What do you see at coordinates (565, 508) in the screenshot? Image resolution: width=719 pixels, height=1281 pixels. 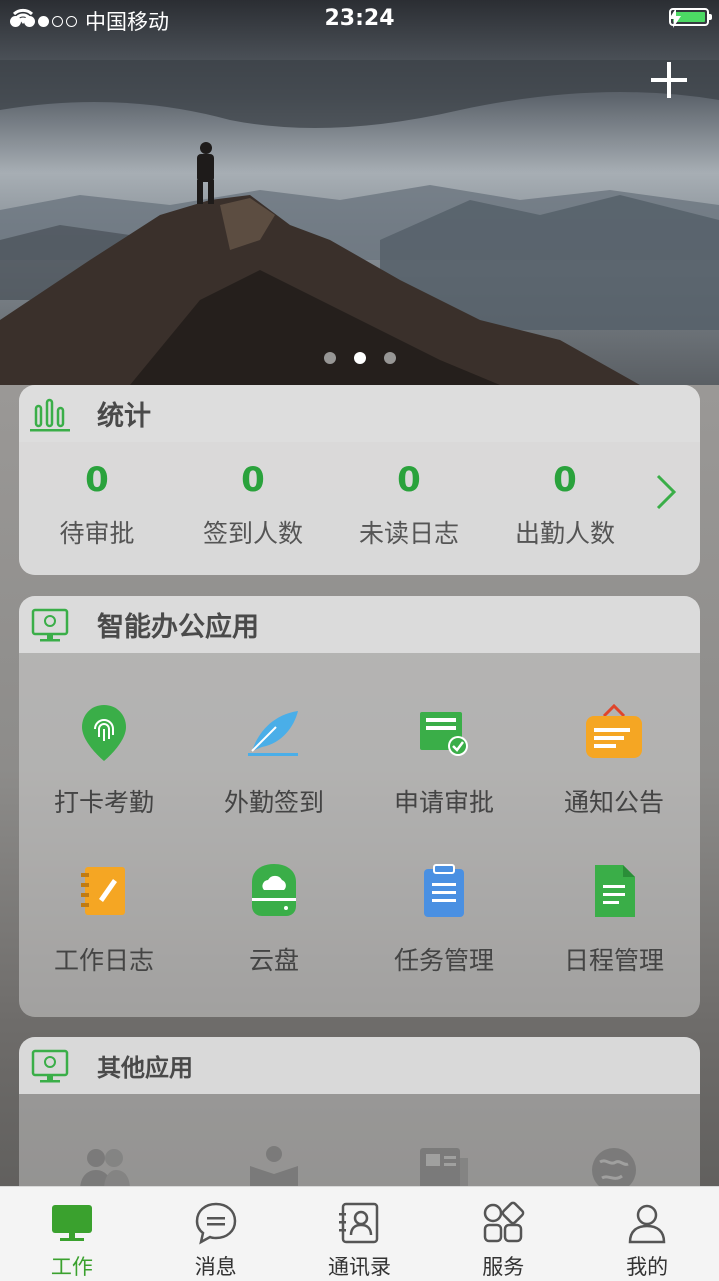 I see `stat-attendance-count: 0 出勤人数` at bounding box center [565, 508].